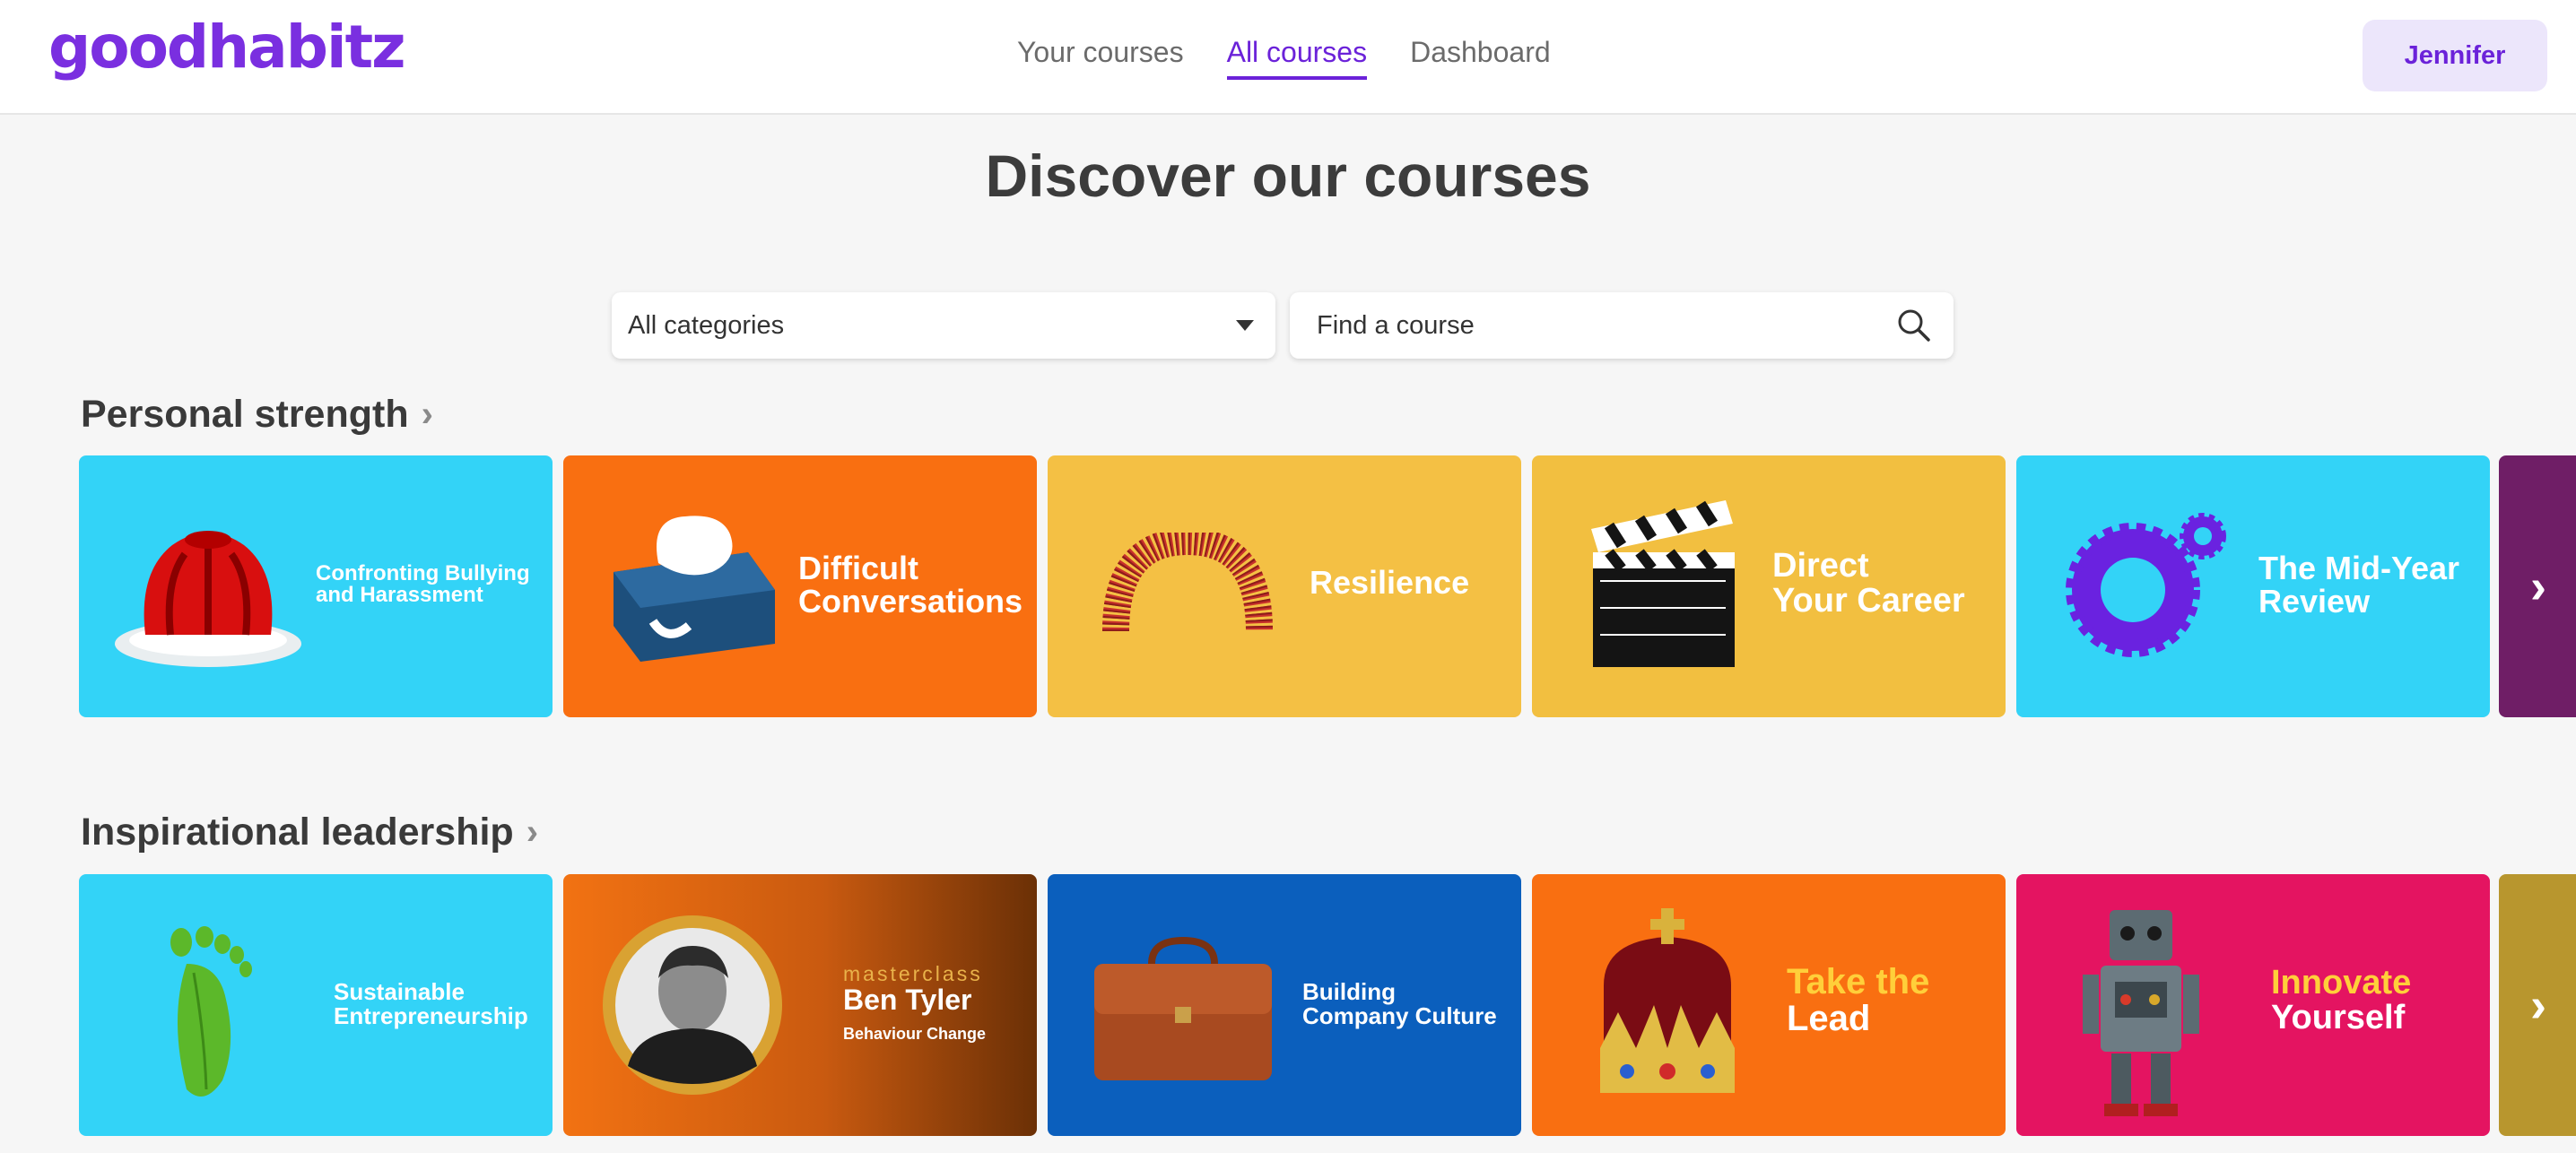  I want to click on masterclass-name: Ben Tyler, so click(907, 1000).